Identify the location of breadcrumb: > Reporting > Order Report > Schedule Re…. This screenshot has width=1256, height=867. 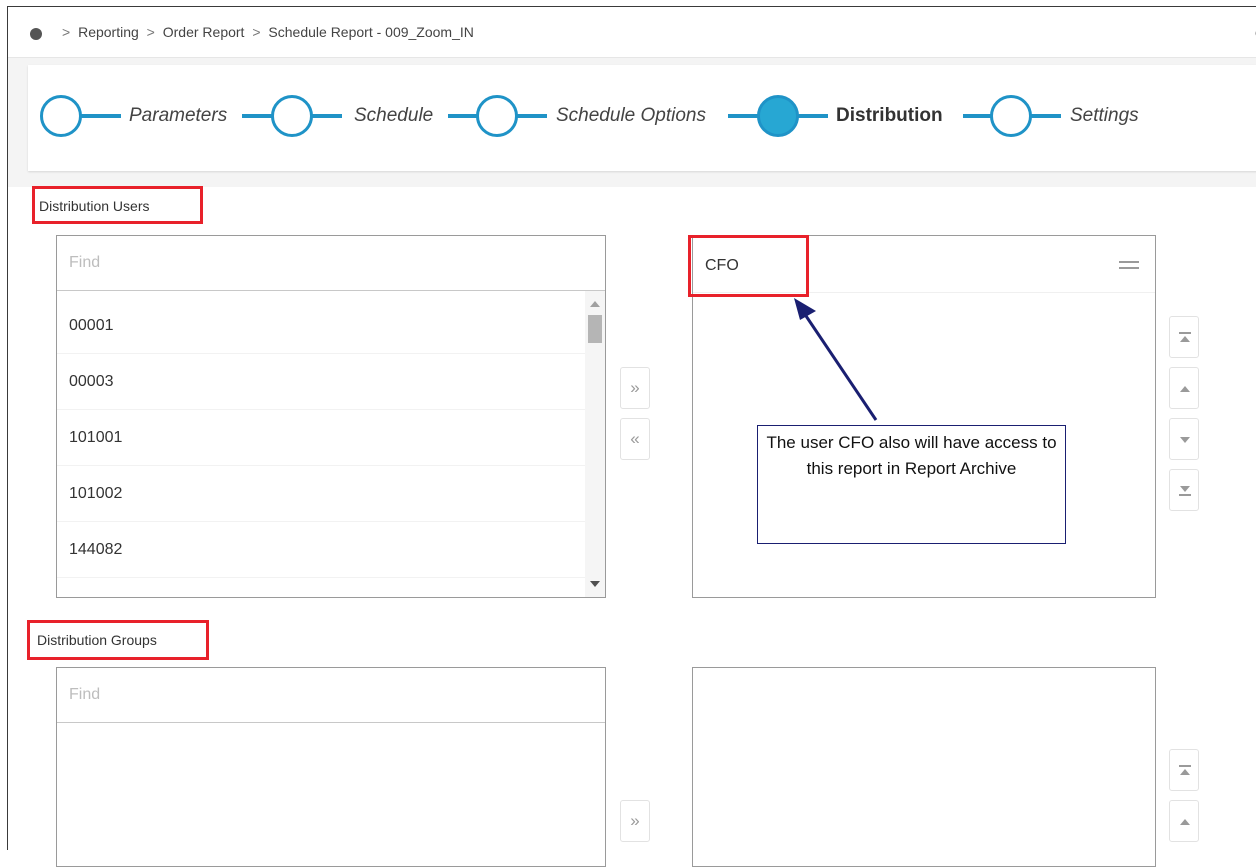
(266, 32).